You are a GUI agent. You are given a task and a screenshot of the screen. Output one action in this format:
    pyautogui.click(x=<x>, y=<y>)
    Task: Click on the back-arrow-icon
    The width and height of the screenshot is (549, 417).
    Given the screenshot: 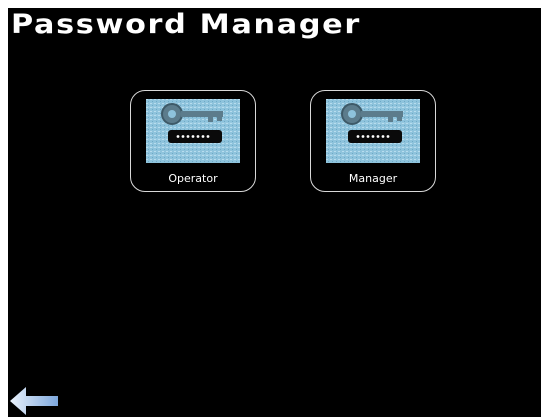 What is the action you would take?
    pyautogui.click(x=34, y=401)
    